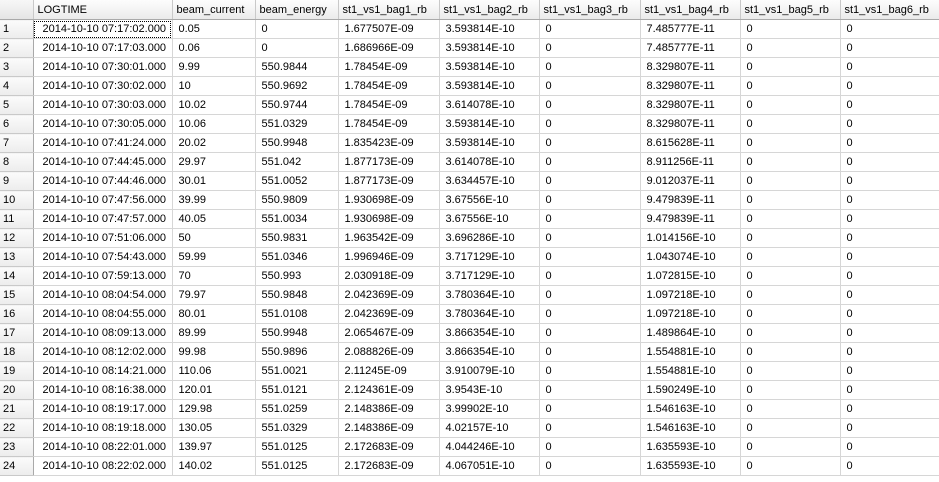 Image resolution: width=939 pixels, height=482 pixels. What do you see at coordinates (17, 219) in the screenshot?
I see `row-number: 11` at bounding box center [17, 219].